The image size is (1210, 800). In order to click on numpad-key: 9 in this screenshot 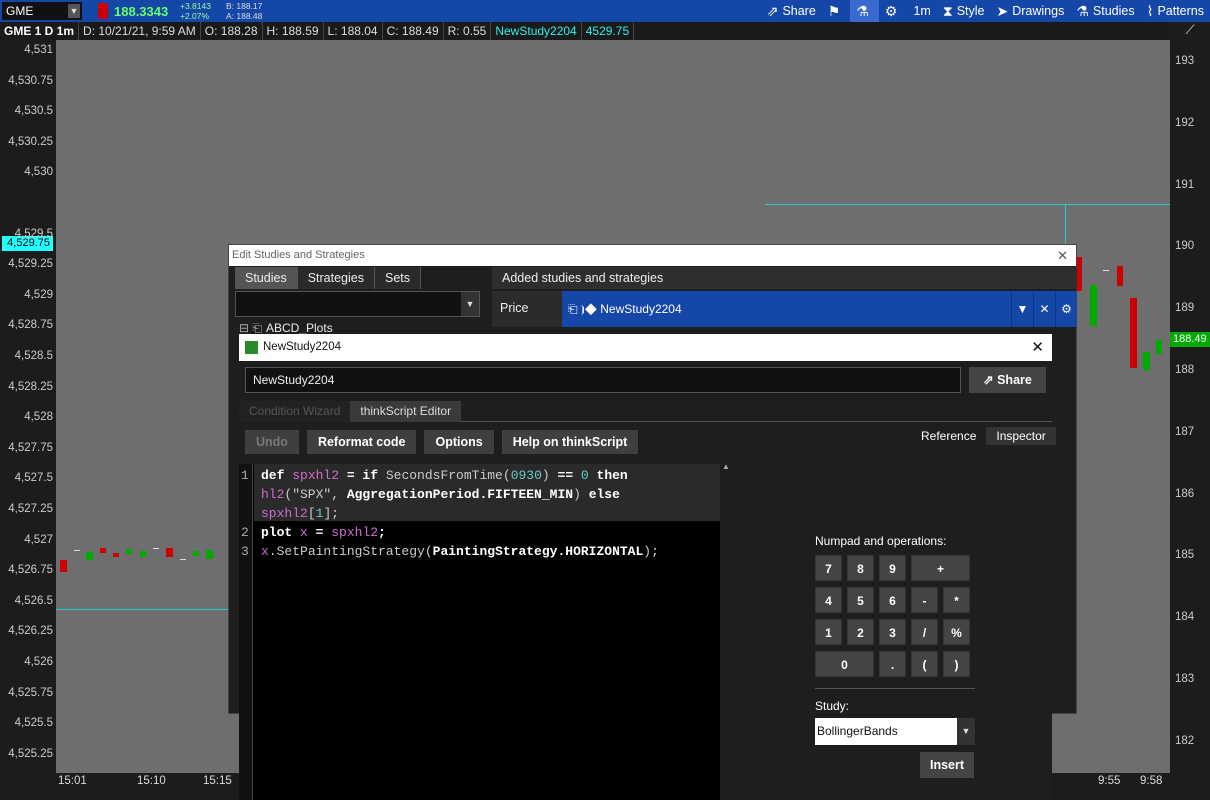, I will do `click(892, 568)`.